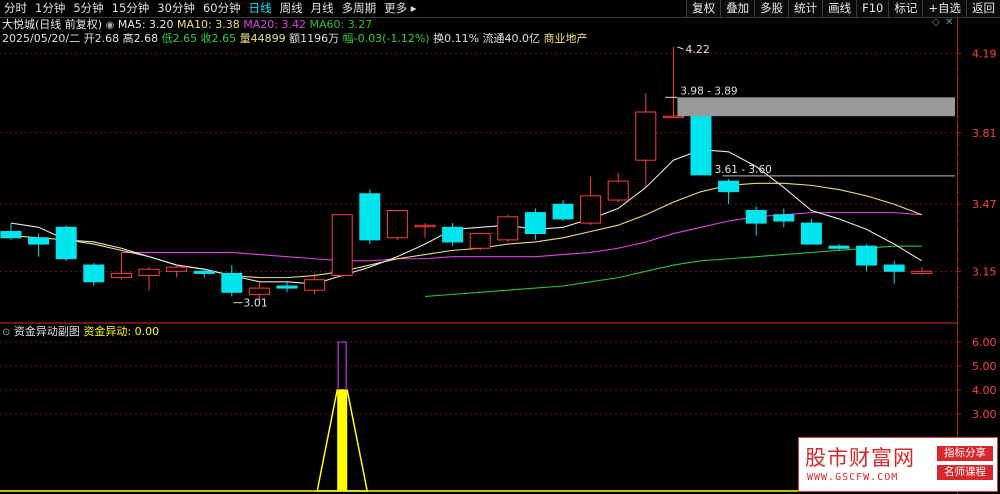 The width and height of the screenshot is (1000, 494). I want to click on watermark-title: 股市财富网, so click(860, 458).